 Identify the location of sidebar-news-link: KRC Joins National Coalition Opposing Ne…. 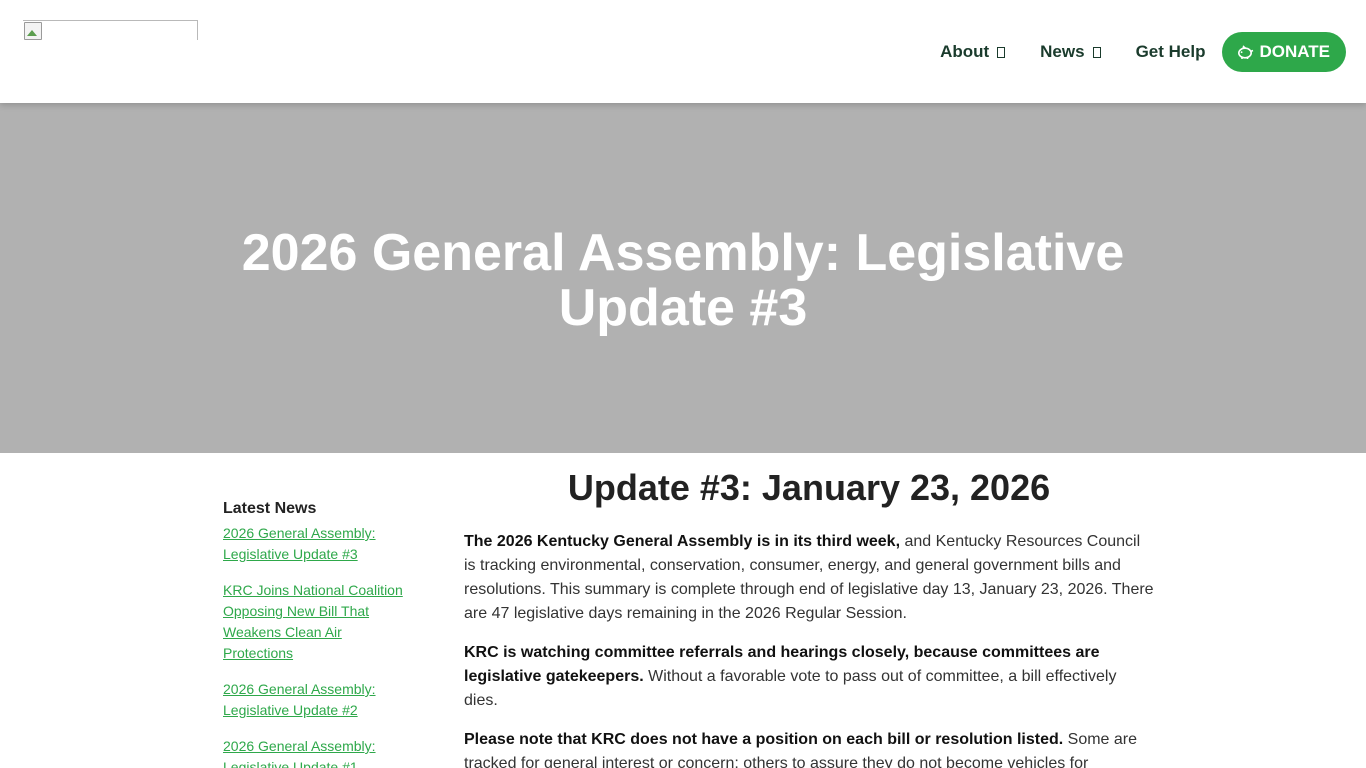
(318, 622).